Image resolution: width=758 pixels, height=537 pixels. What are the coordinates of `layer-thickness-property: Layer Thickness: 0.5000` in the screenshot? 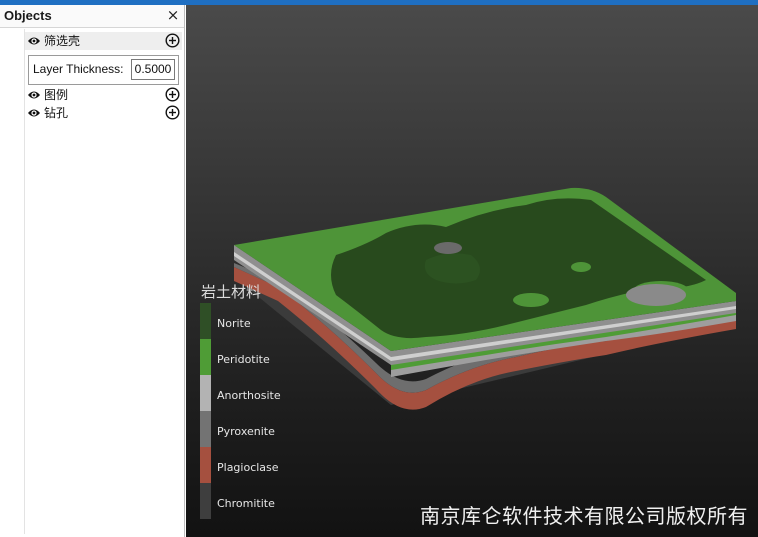 It's located at (103, 70).